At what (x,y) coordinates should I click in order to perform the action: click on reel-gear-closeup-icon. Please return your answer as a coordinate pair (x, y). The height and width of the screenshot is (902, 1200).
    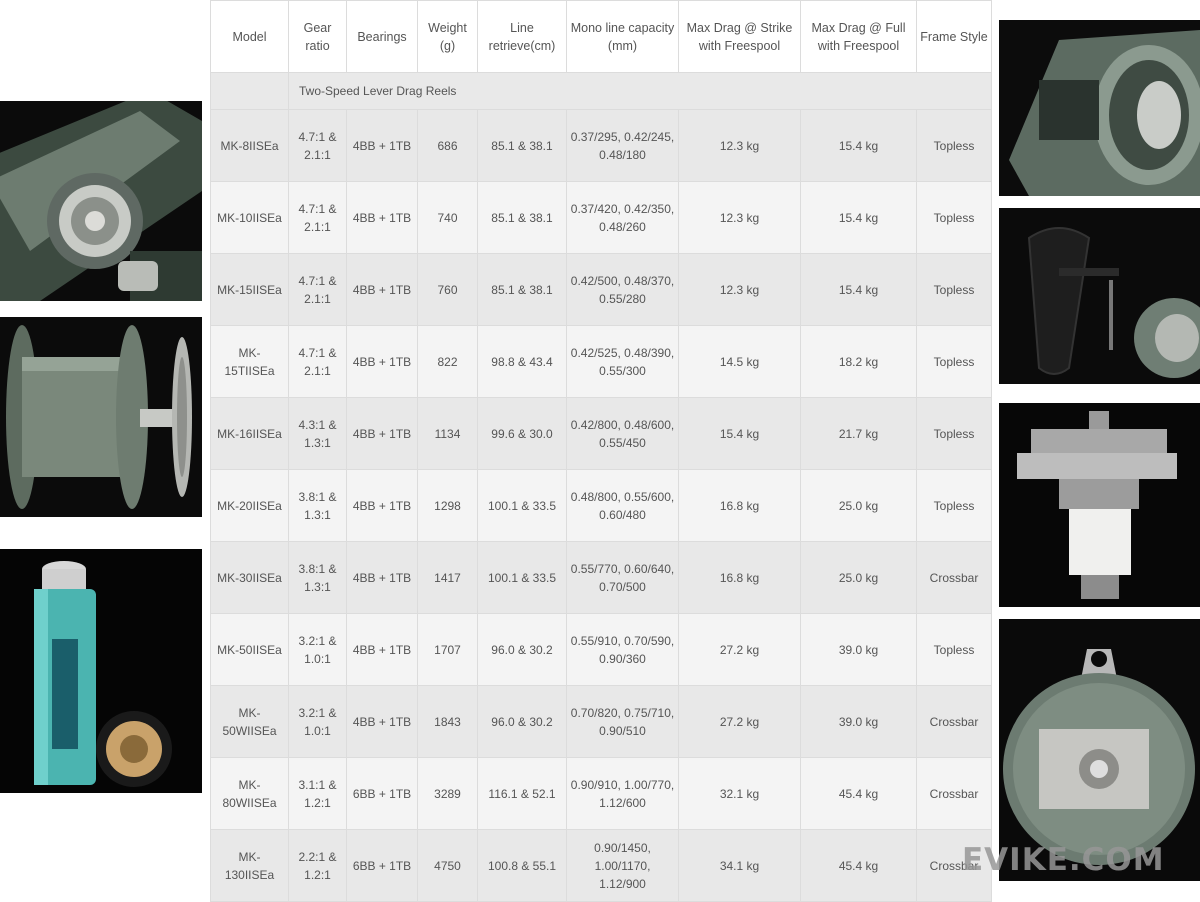
    Looking at the image, I should click on (101, 201).